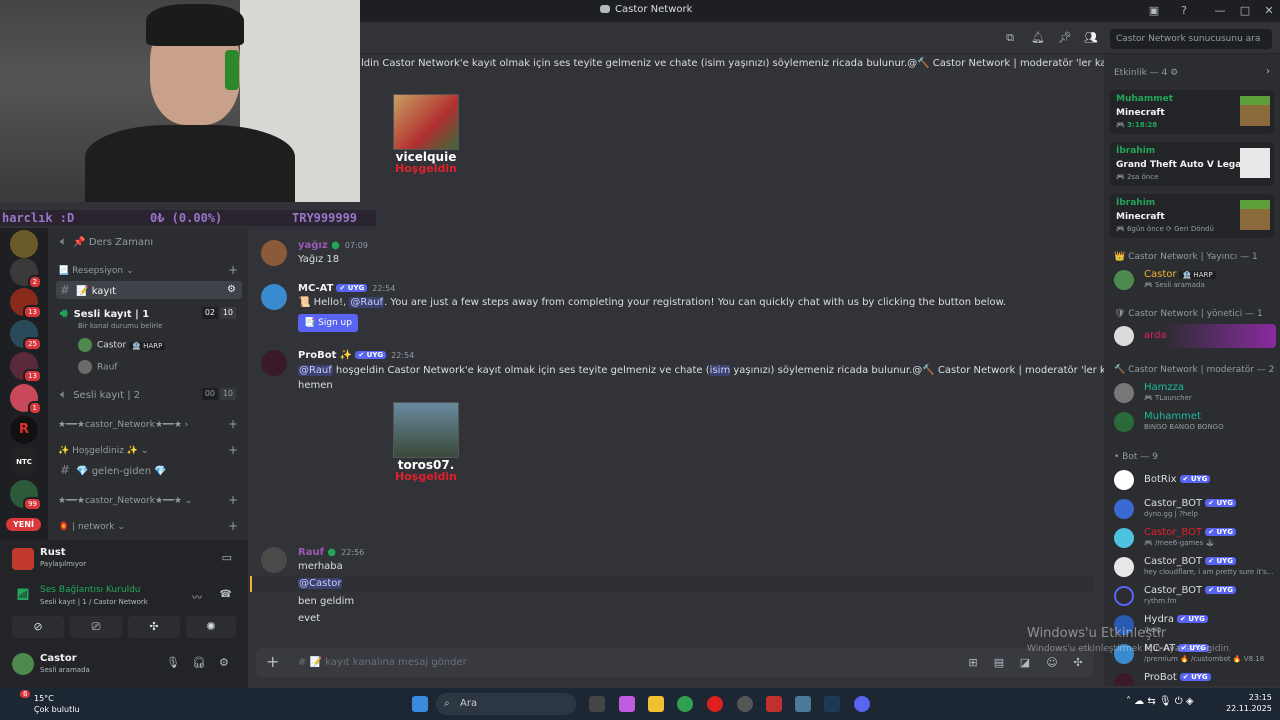 The height and width of the screenshot is (720, 1280). Describe the element at coordinates (685, 704) in the screenshot. I see `chrome-icon` at that location.